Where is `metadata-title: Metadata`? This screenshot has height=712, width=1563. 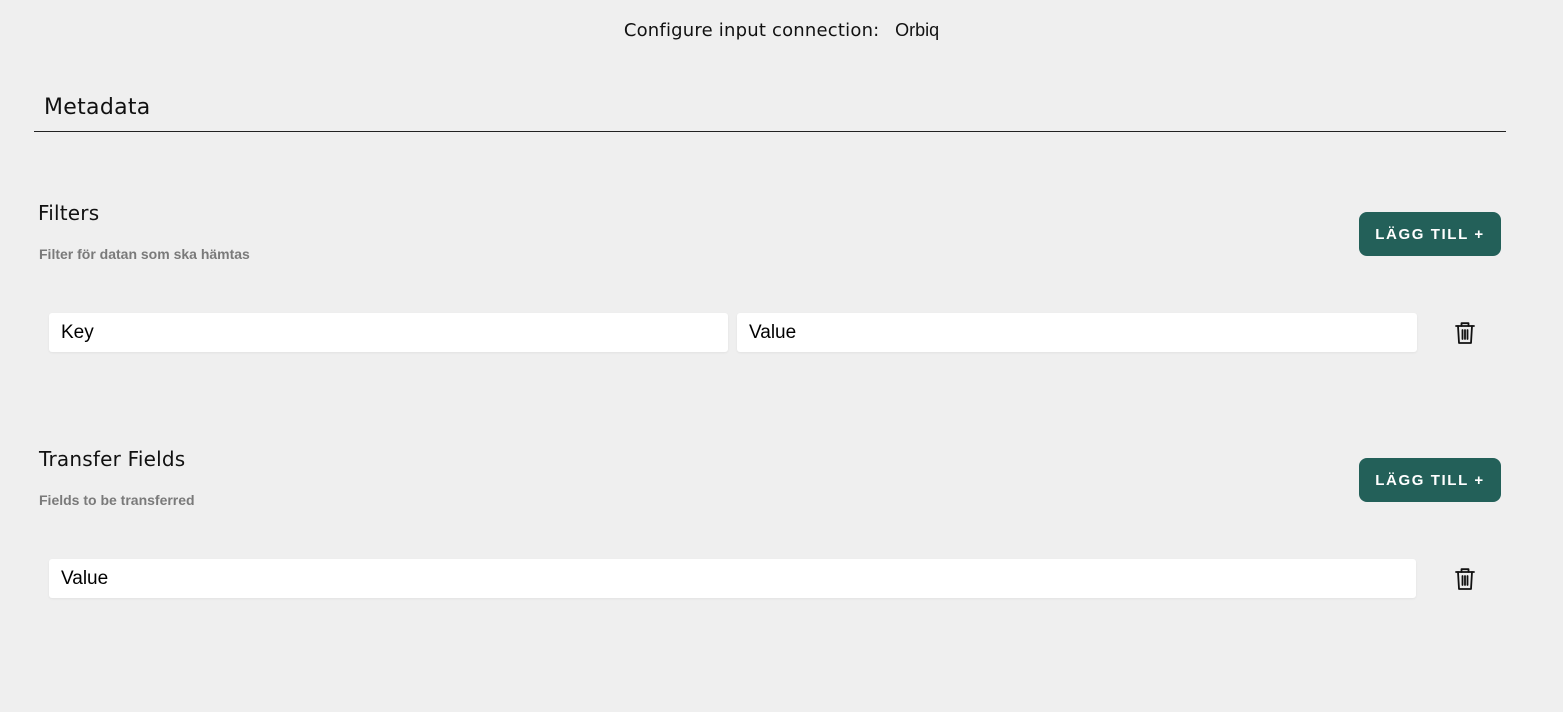
metadata-title: Metadata is located at coordinates (97, 107).